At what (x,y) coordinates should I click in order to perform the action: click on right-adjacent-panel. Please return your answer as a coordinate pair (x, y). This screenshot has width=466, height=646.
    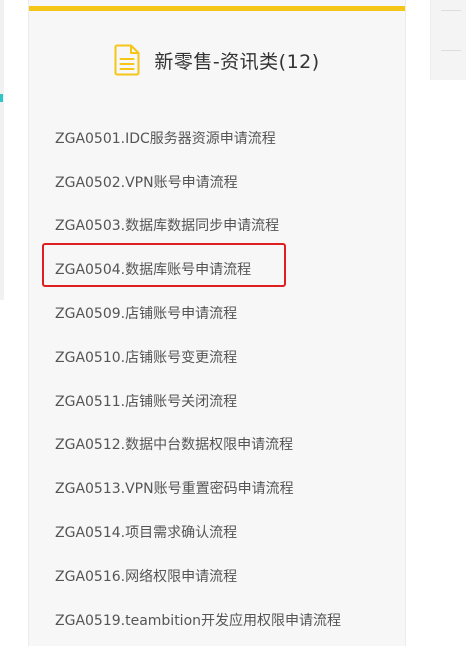
    Looking at the image, I should click on (448, 40).